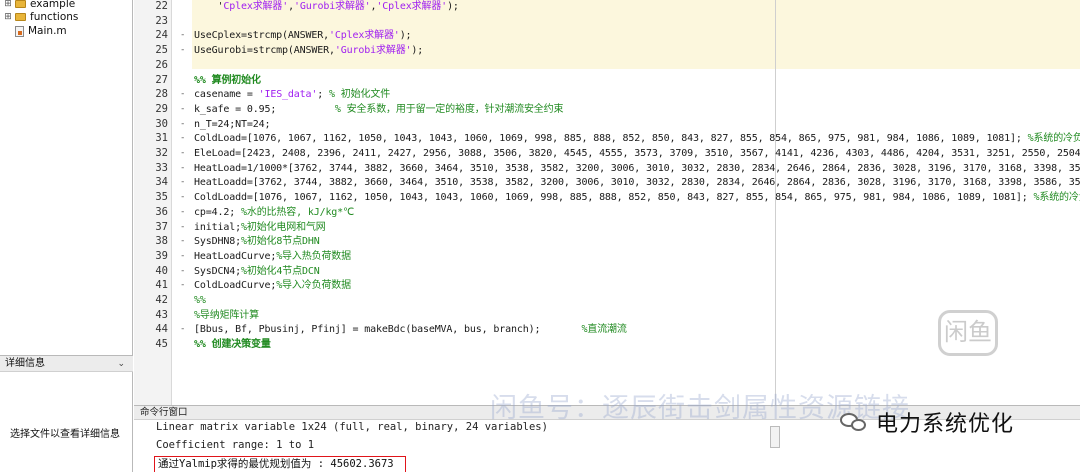 The height and width of the screenshot is (472, 1080). I want to click on scrollbar-thumb, so click(775, 437).